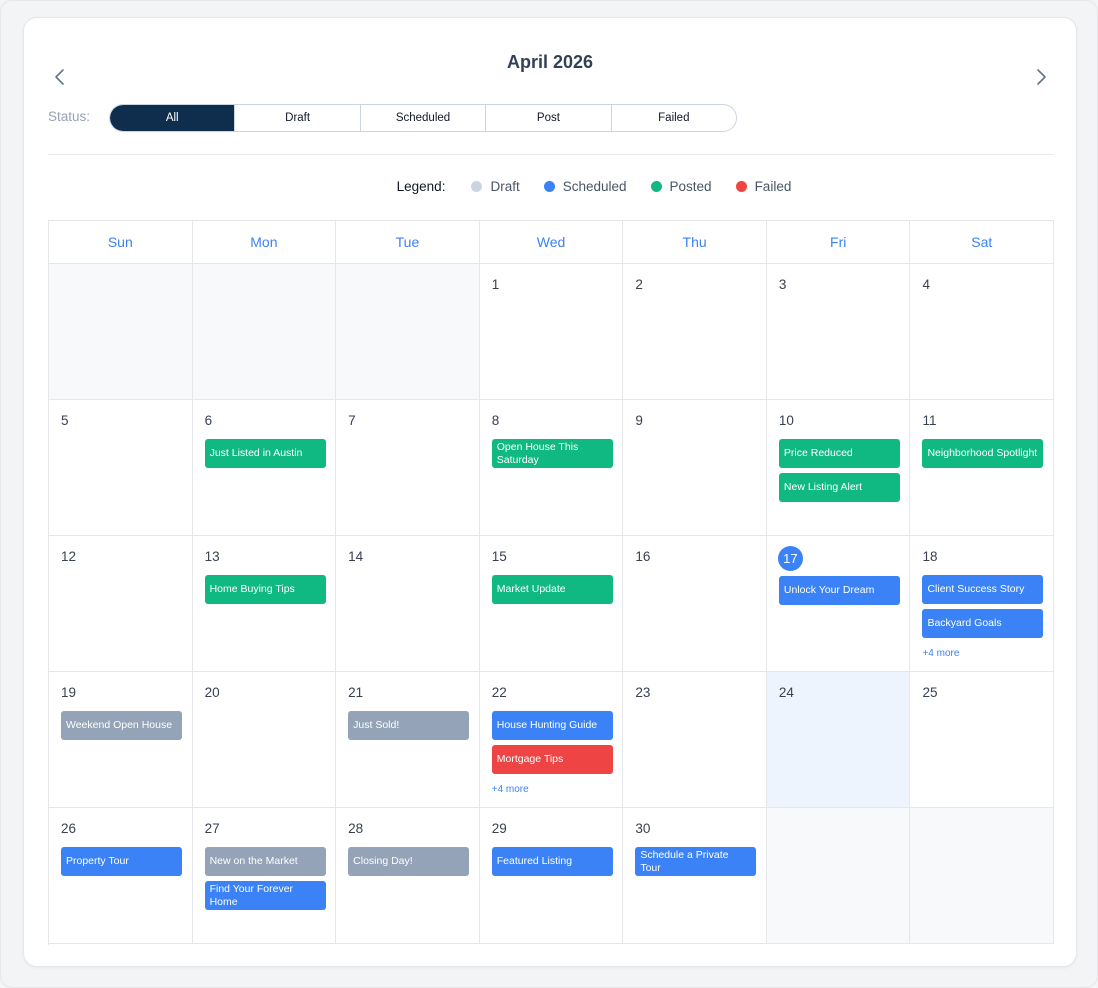 This screenshot has width=1098, height=988. I want to click on day-number: 30, so click(643, 828).